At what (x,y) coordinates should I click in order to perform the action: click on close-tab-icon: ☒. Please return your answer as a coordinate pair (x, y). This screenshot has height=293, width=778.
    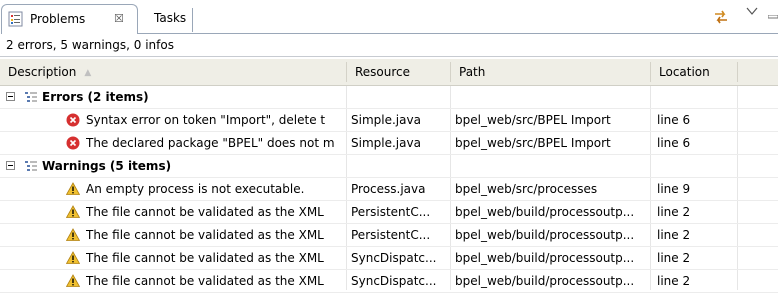
    Looking at the image, I should click on (119, 18).